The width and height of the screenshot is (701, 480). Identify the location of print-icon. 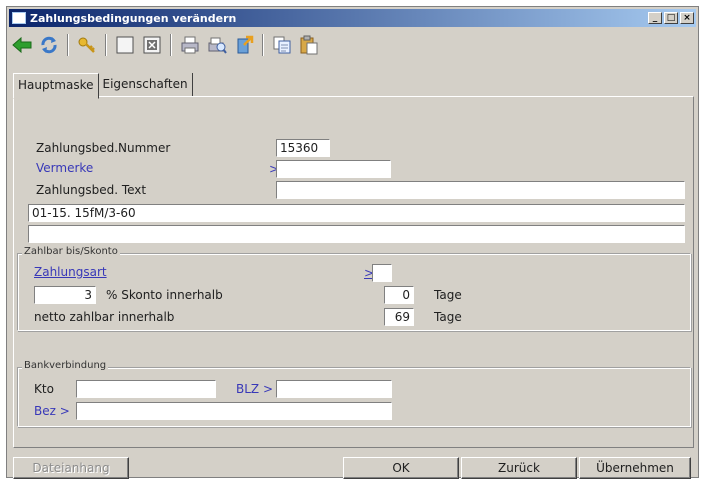
(190, 45).